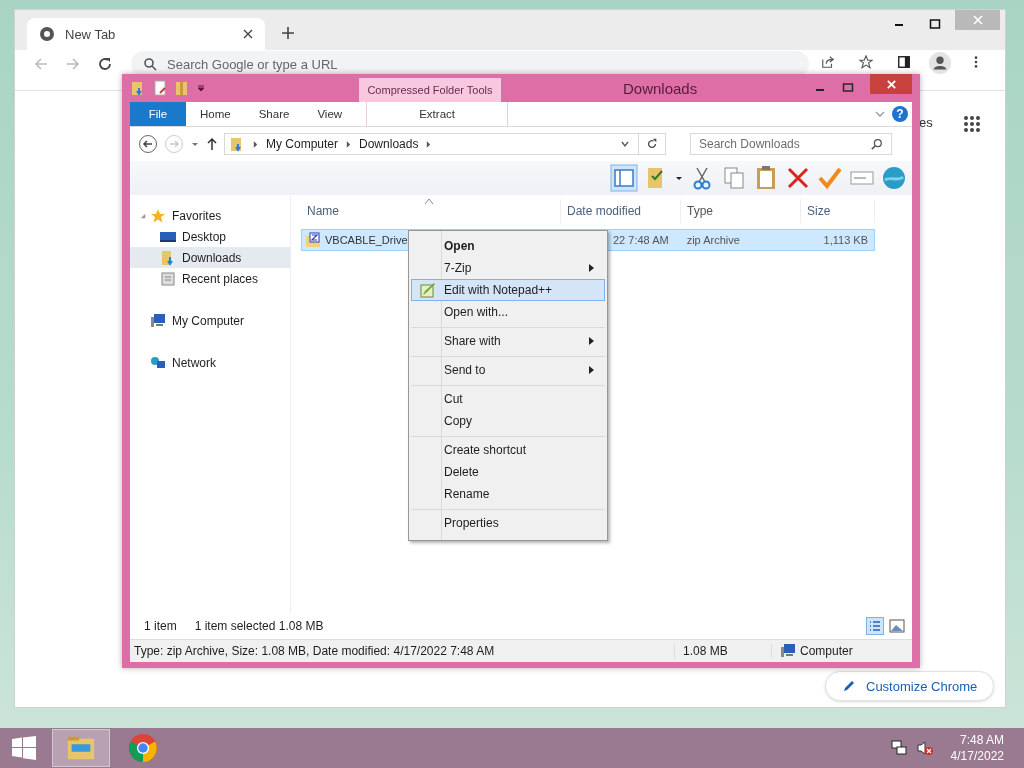  I want to click on file-name: VBCABLE_Drive, so click(366, 240).